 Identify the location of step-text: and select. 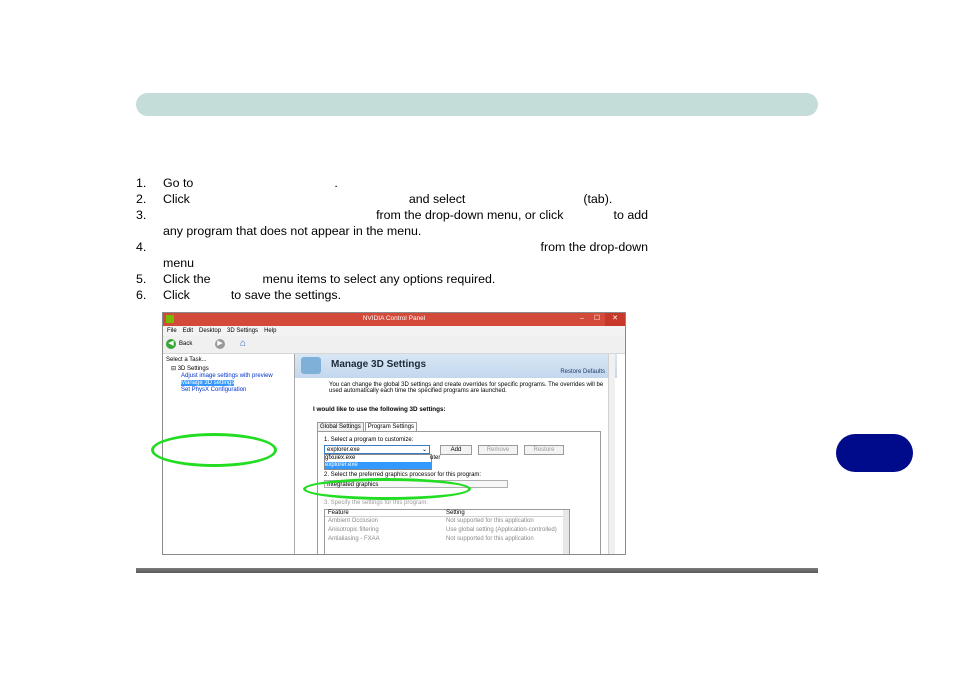
(437, 199).